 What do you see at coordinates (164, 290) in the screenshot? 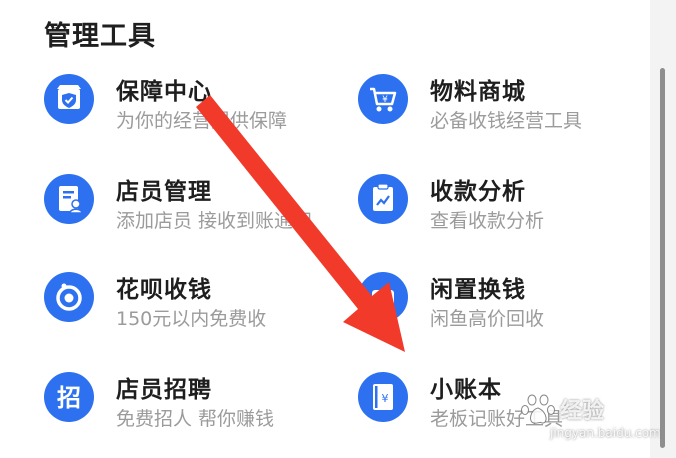
I see `tool-title: 花呗收钱` at bounding box center [164, 290].